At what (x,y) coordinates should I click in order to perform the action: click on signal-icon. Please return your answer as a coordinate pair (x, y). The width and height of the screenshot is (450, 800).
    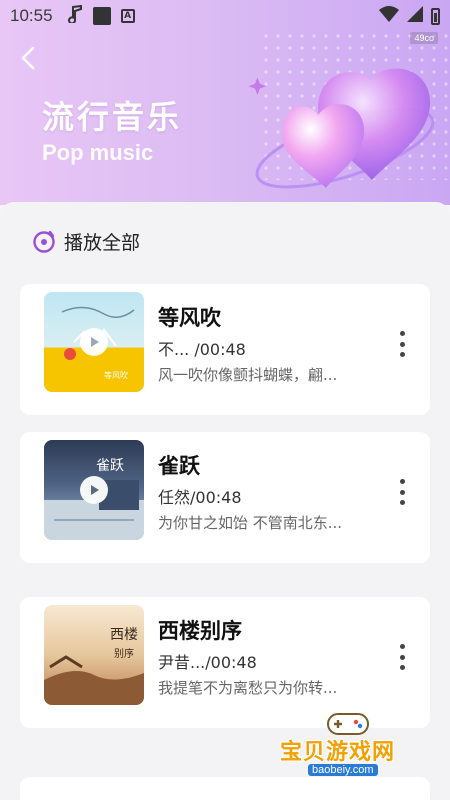
    Looking at the image, I should click on (415, 16).